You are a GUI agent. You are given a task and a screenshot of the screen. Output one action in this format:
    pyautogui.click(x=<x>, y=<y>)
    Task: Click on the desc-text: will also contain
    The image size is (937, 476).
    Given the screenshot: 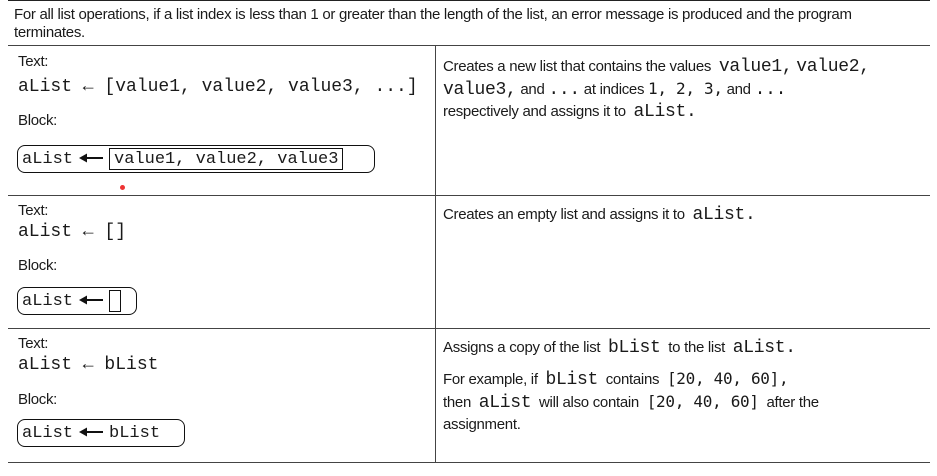 What is the action you would take?
    pyautogui.click(x=589, y=402)
    